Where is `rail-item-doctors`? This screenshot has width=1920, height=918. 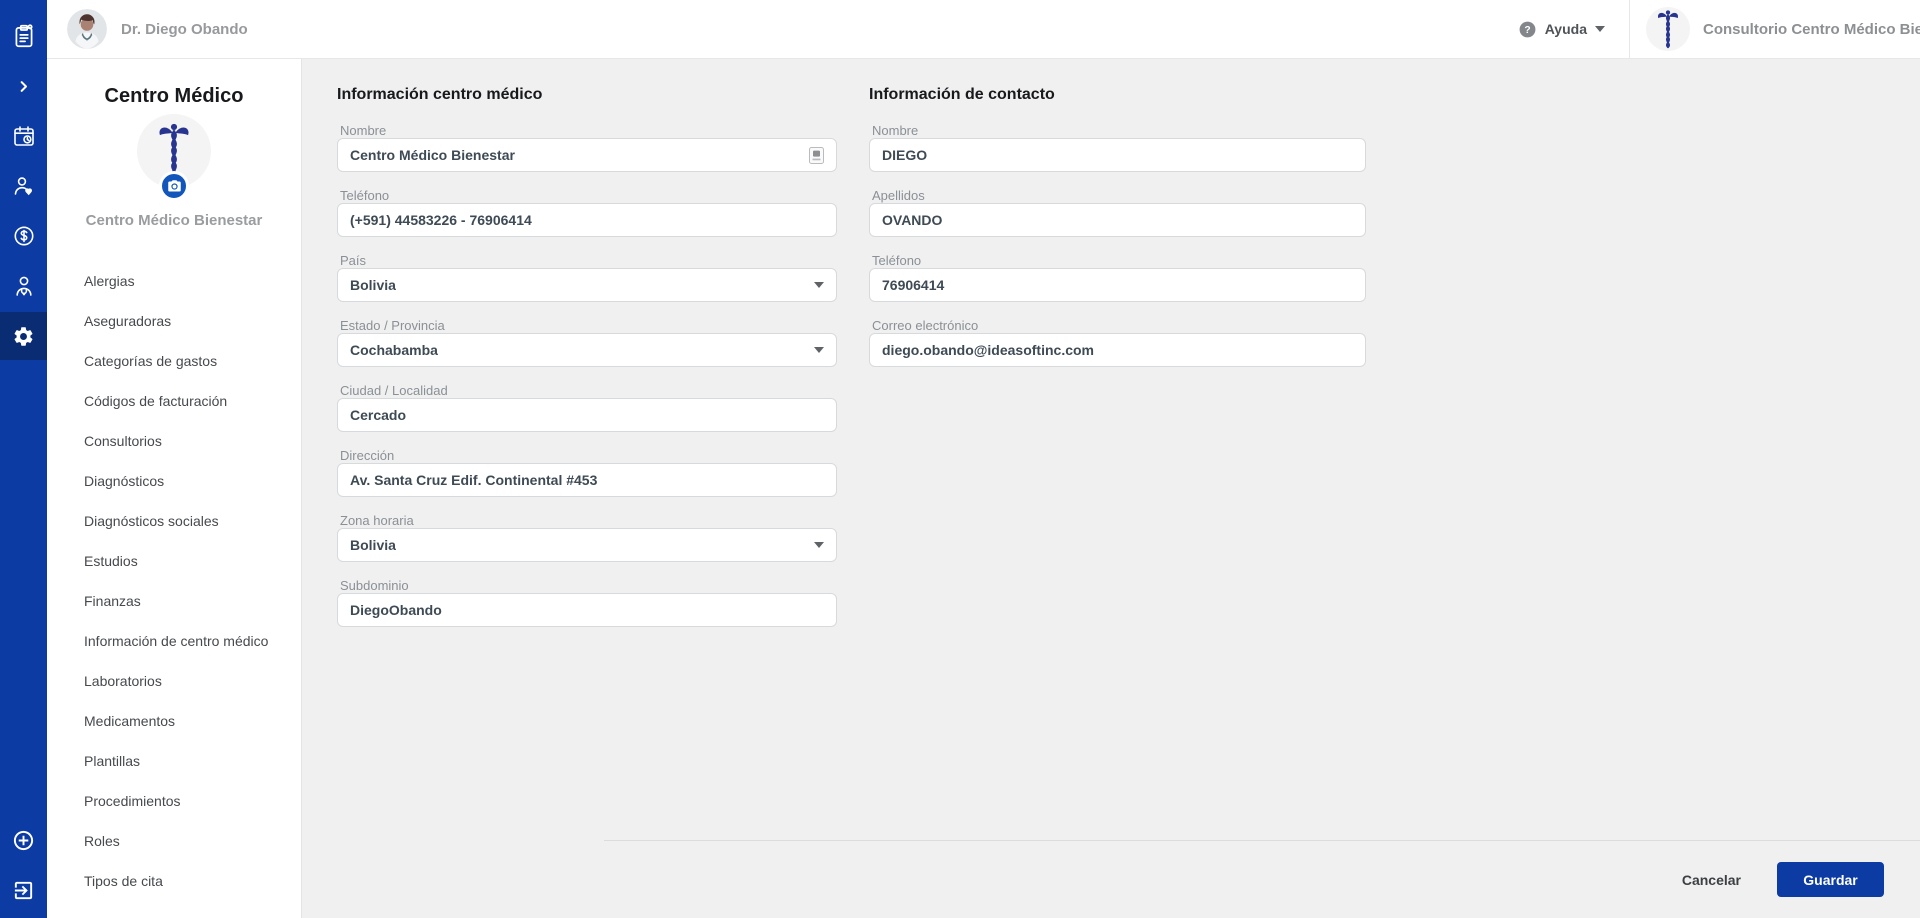 rail-item-doctors is located at coordinates (23, 286).